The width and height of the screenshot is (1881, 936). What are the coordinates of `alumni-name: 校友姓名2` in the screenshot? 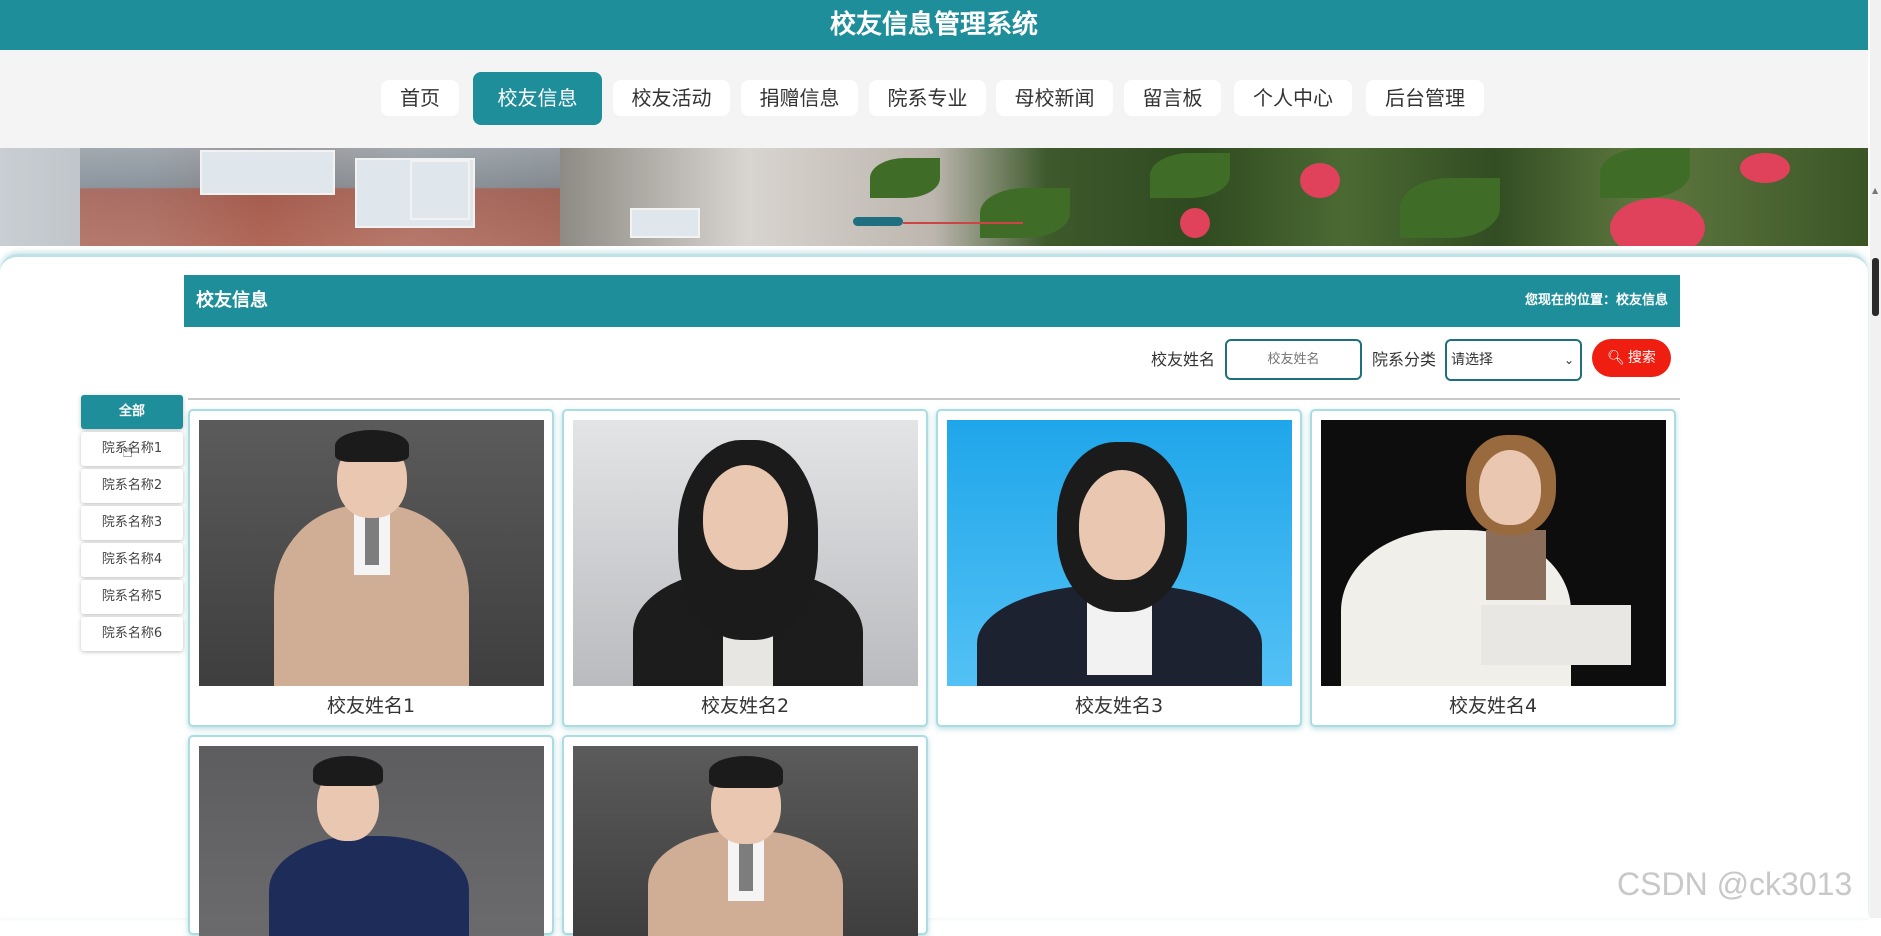 It's located at (745, 706).